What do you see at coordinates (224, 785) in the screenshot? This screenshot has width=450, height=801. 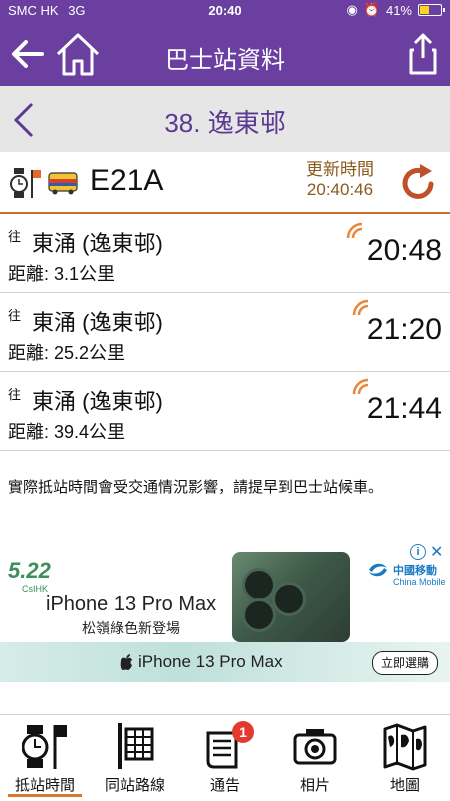 I see `tab-label: 通告` at bounding box center [224, 785].